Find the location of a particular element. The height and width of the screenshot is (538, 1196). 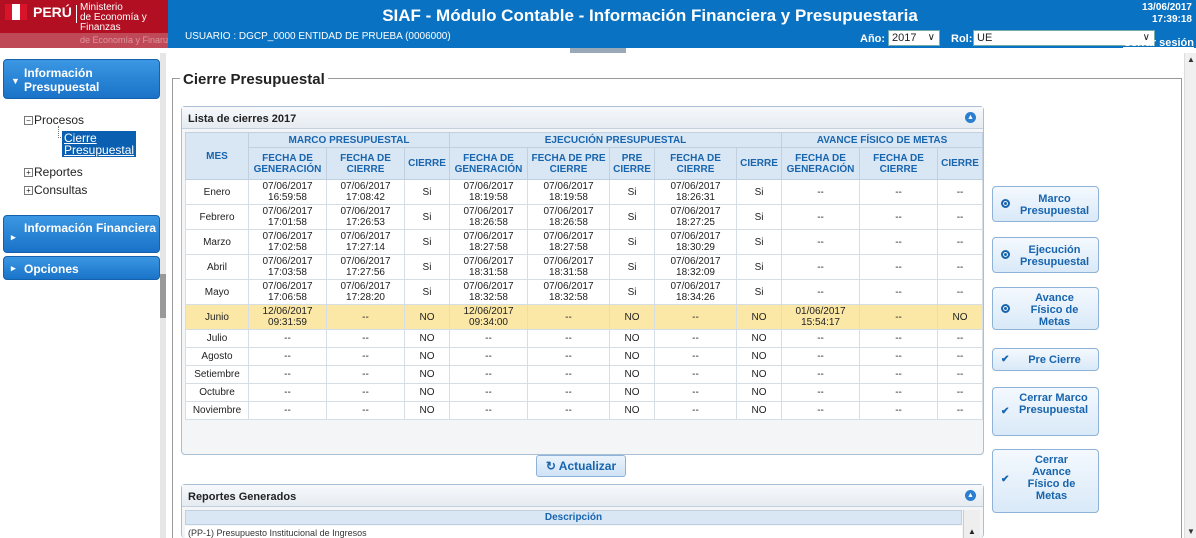

check-icon: ✔ is located at coordinates (1005, 359).